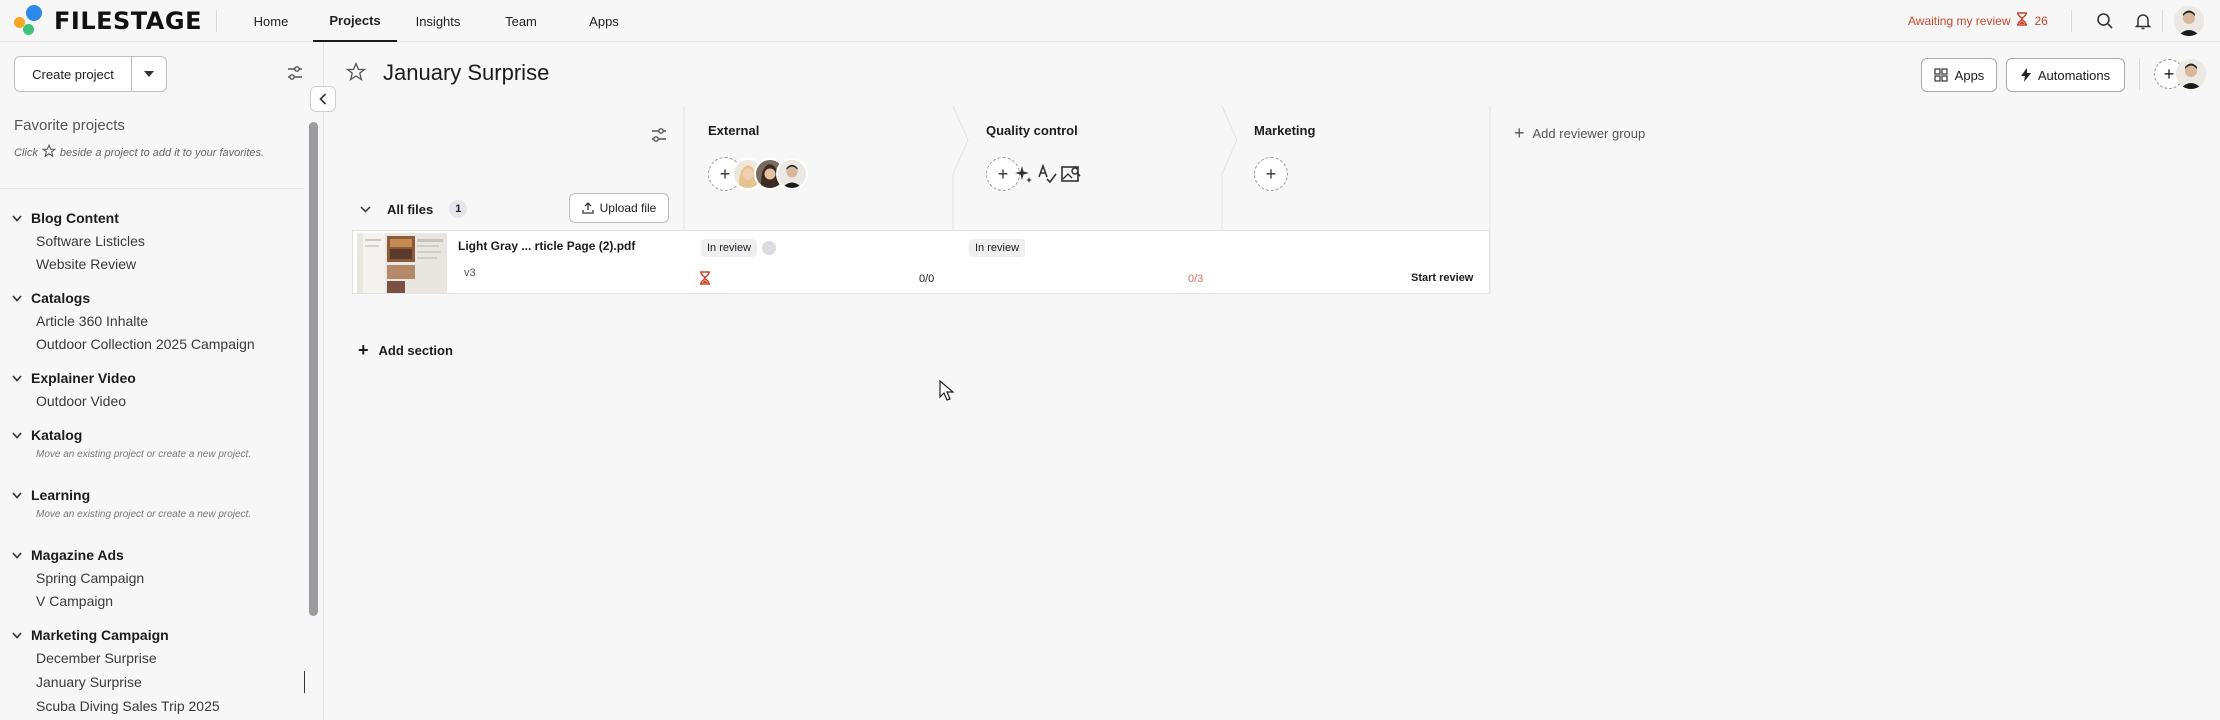 This screenshot has width=2220, height=720. I want to click on upload-file-label: Upload file, so click(628, 208).